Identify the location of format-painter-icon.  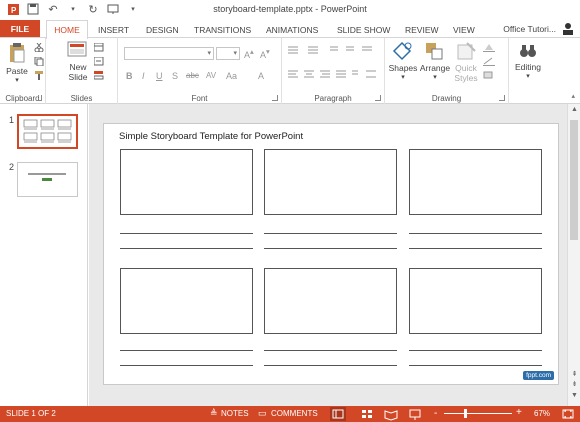
(39, 75).